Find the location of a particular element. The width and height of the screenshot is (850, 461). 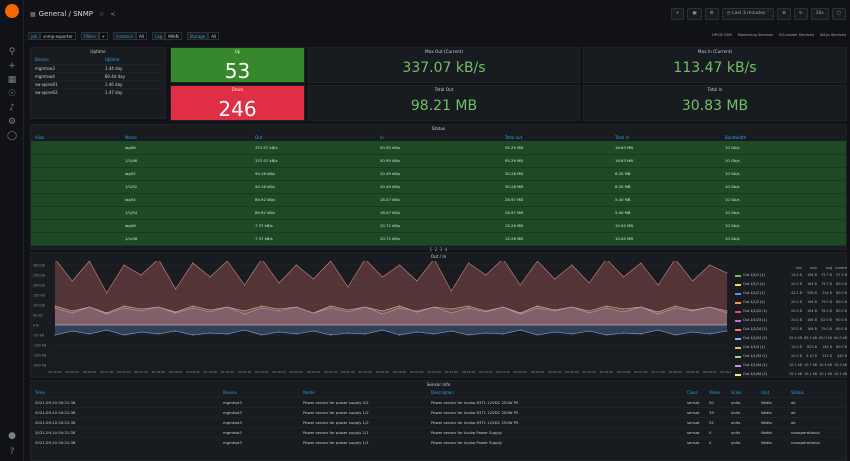

column-header: Alias is located at coordinates (76, 137).